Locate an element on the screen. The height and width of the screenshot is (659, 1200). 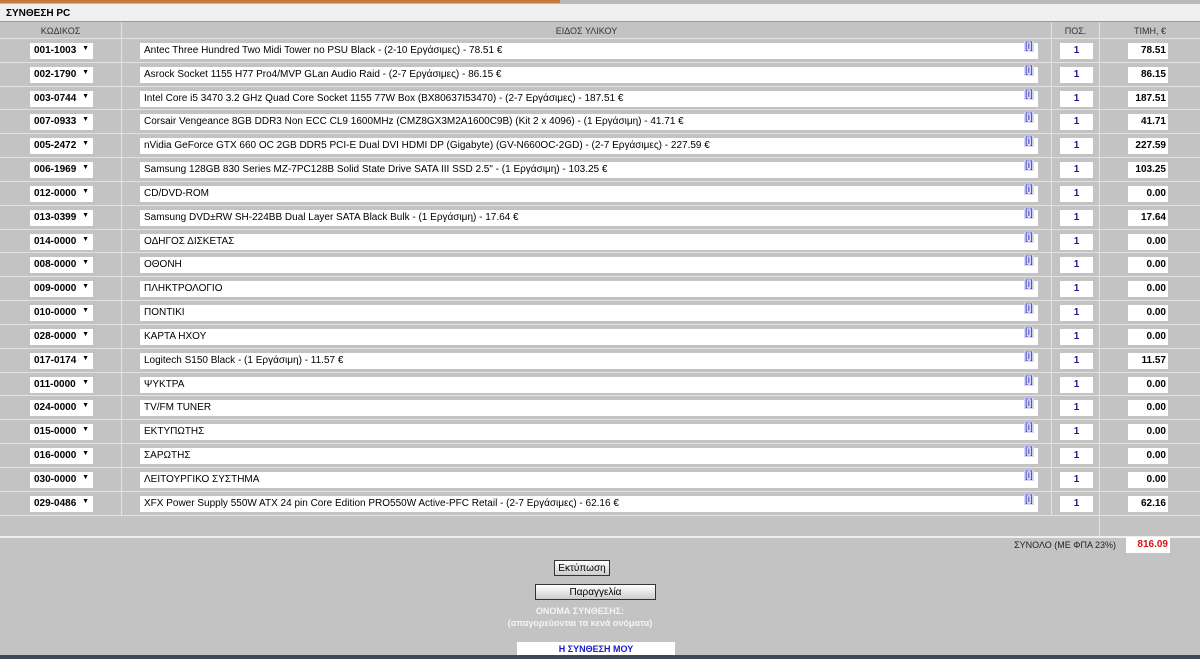
product-select: TV/FM TUNER▼ is located at coordinates (589, 408).